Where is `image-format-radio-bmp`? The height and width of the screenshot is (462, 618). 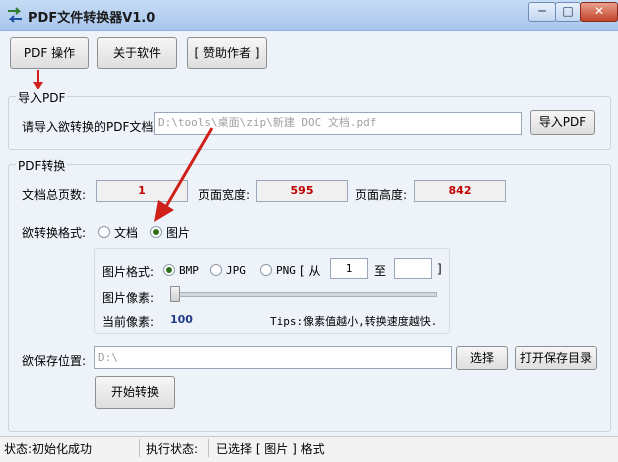 image-format-radio-bmp is located at coordinates (169, 270).